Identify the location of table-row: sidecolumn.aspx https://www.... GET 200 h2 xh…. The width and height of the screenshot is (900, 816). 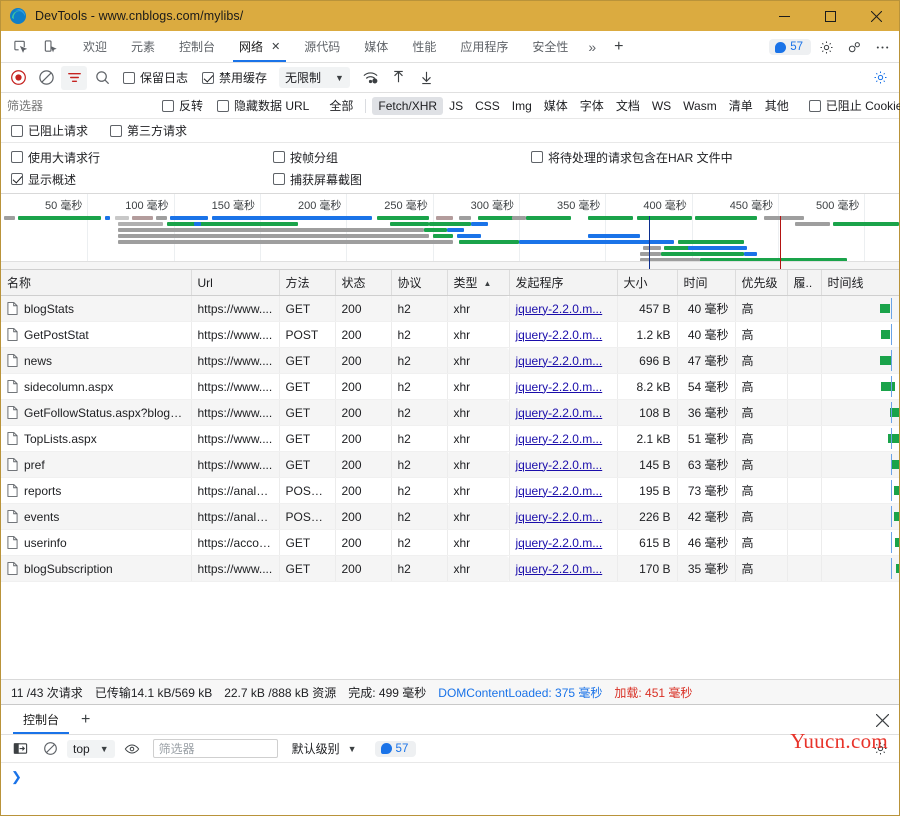
(450, 386).